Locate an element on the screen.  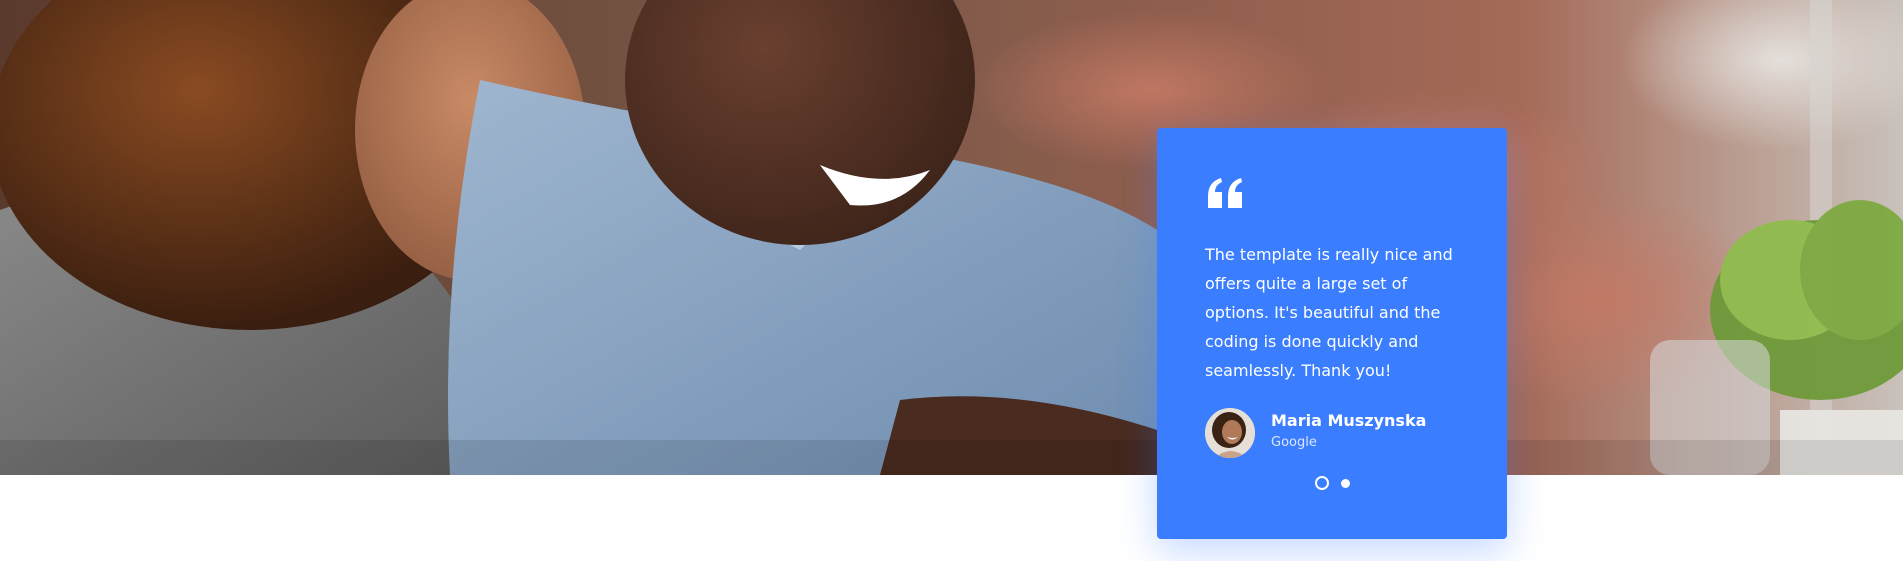
author-company: Google is located at coordinates (1294, 442).